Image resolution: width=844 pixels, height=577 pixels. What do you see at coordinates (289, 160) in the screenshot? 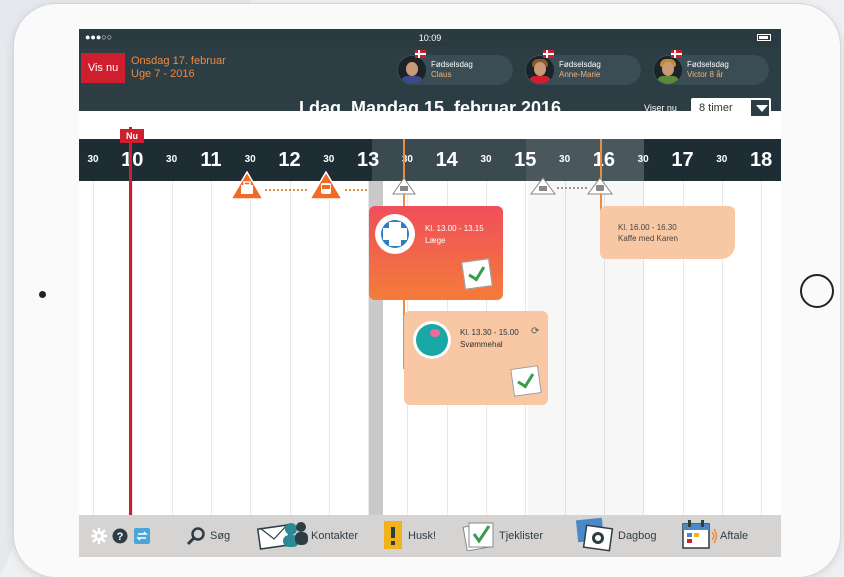
I see `timeline-hour-tick: 12` at bounding box center [289, 160].